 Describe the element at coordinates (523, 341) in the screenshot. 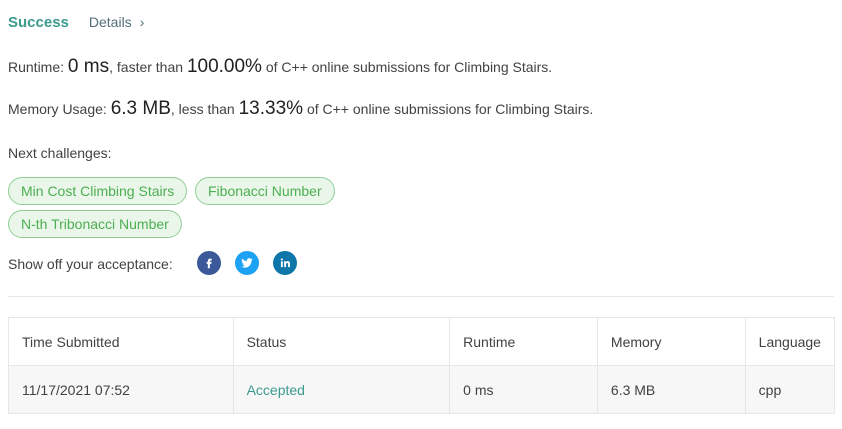

I see `column-header-runtime: Runtime` at that location.